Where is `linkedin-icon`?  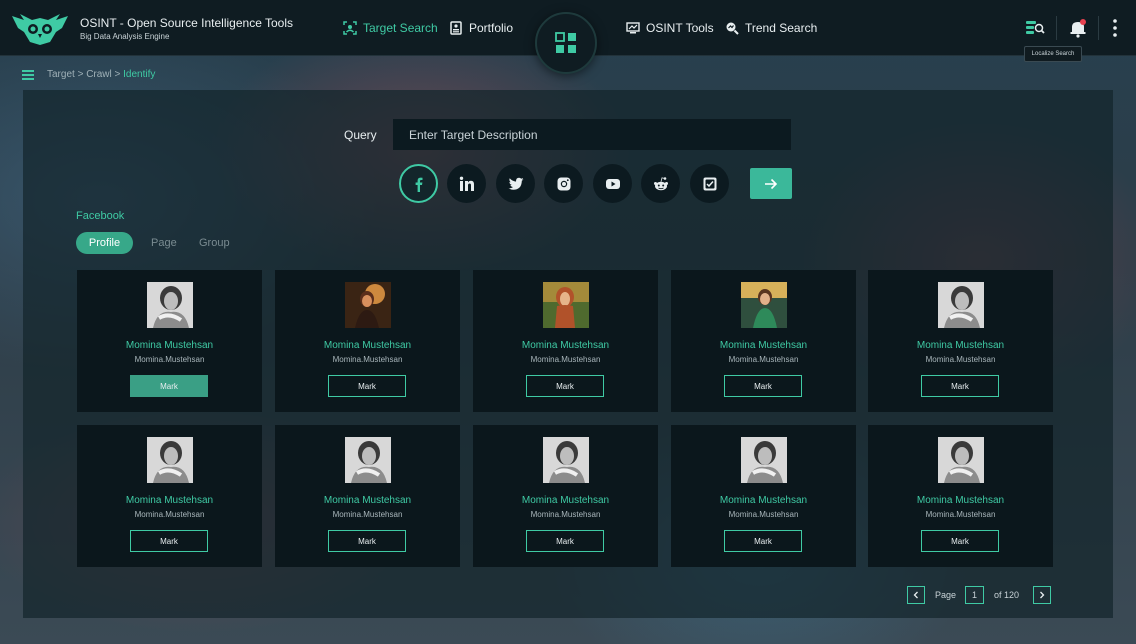 linkedin-icon is located at coordinates (466, 183).